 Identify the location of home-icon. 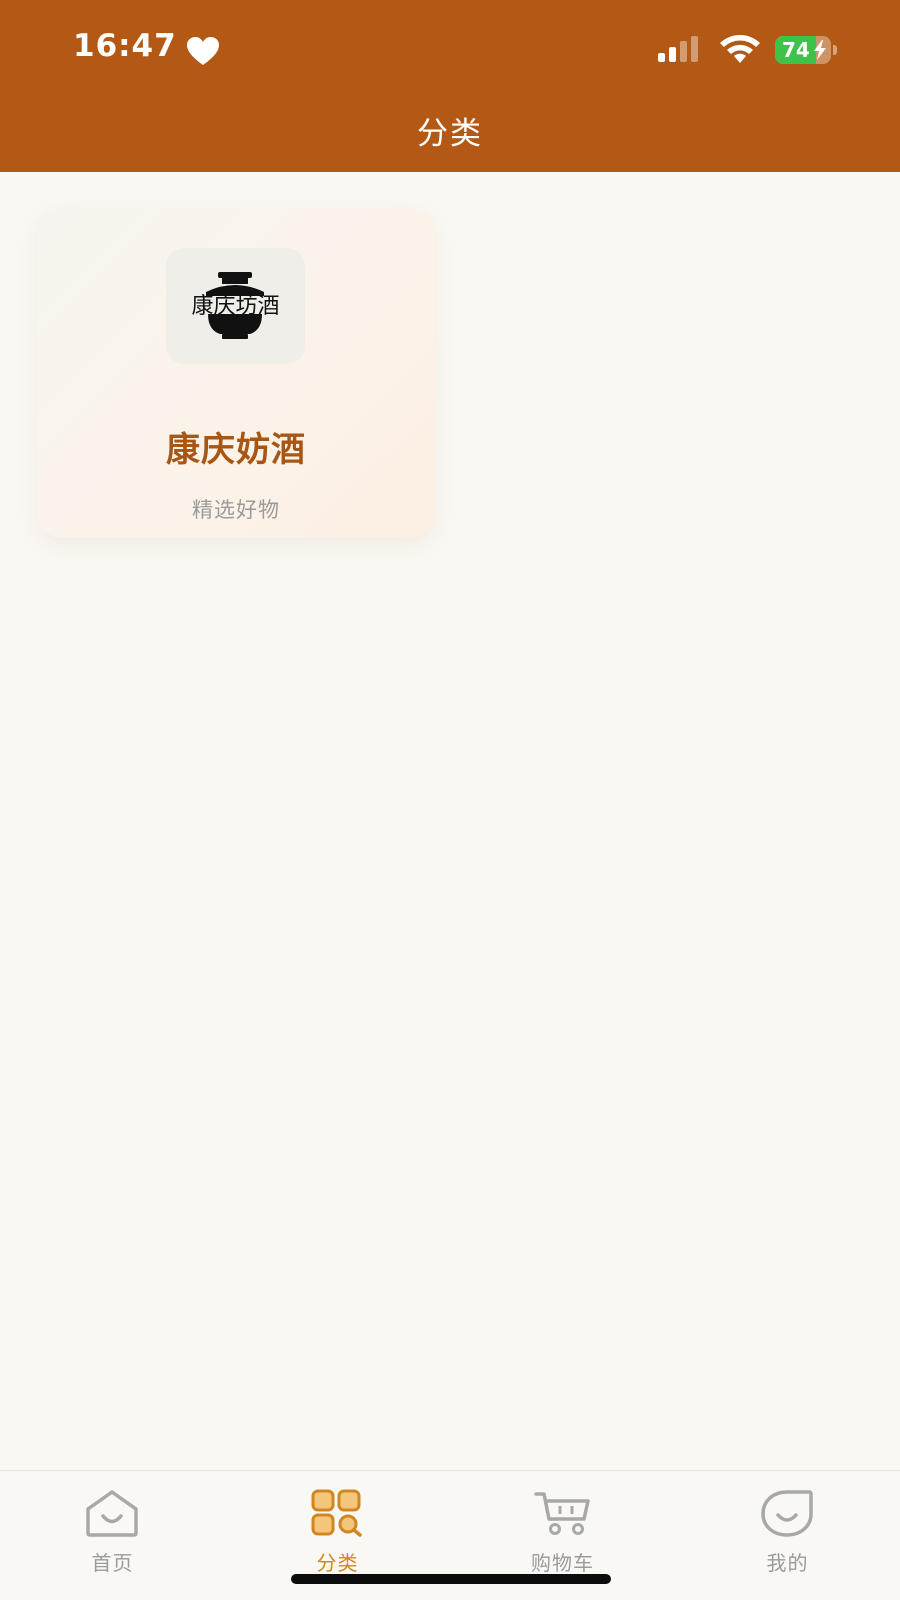
(112, 1513).